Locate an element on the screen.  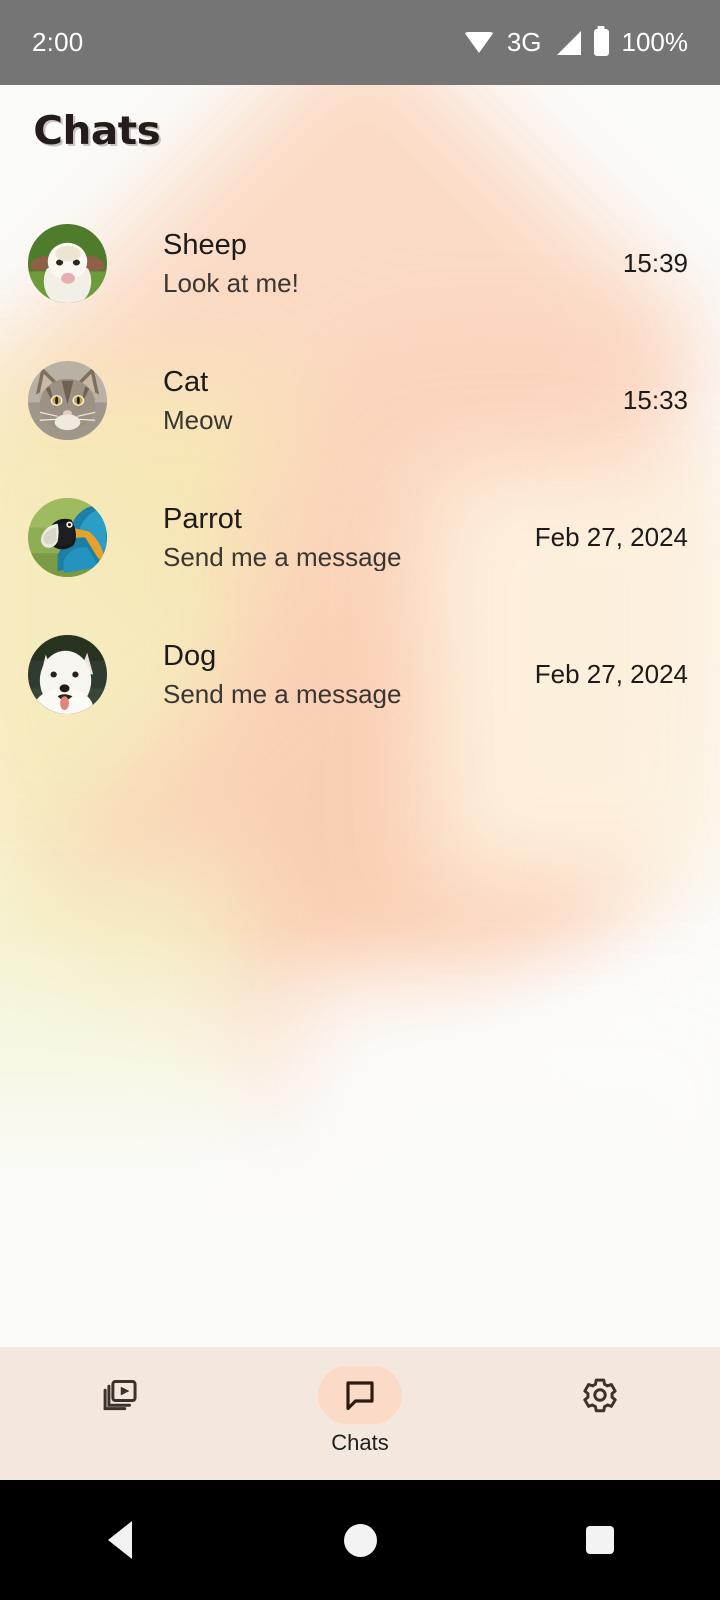
chat-timestamp: 15:33 is located at coordinates (655, 400).